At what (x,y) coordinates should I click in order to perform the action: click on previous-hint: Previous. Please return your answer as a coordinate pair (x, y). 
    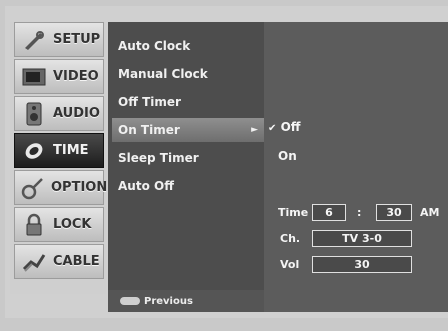
    Looking at the image, I should click on (186, 301).